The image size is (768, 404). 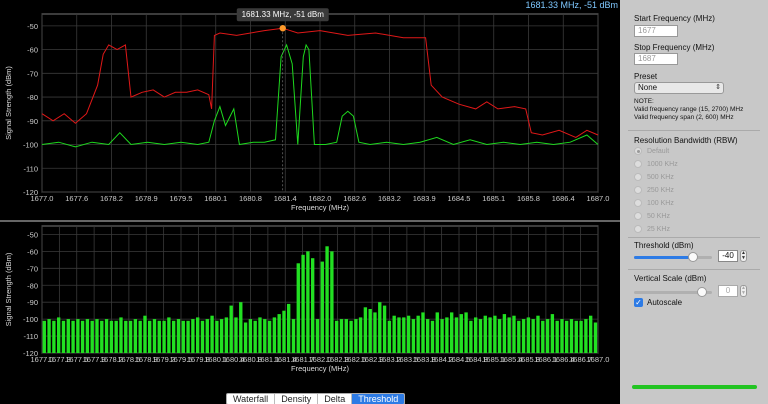 I want to click on start-frequency-input: 1677, so click(x=656, y=31).